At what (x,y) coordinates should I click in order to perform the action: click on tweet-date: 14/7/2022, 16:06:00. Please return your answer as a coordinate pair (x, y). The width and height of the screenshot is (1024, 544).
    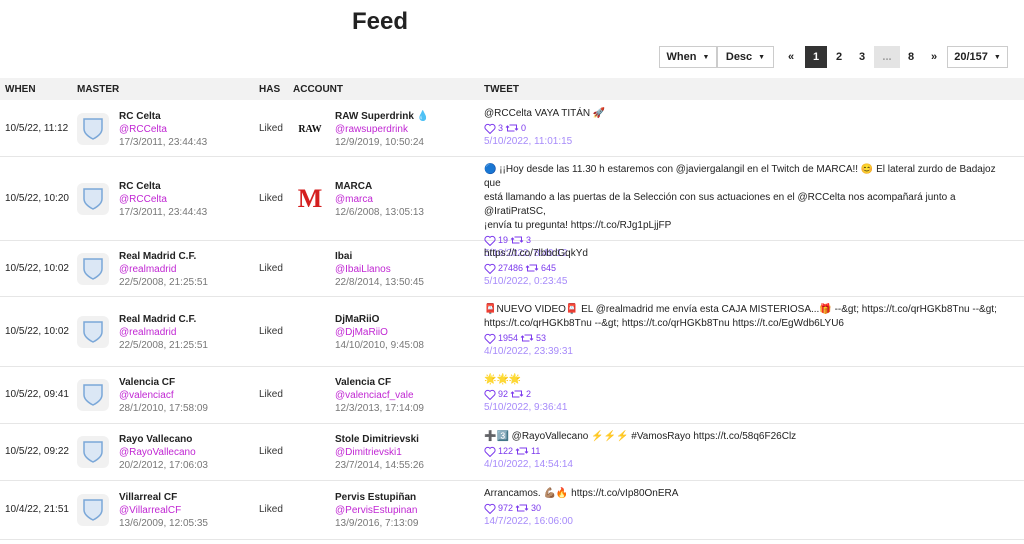
    Looking at the image, I should click on (744, 522).